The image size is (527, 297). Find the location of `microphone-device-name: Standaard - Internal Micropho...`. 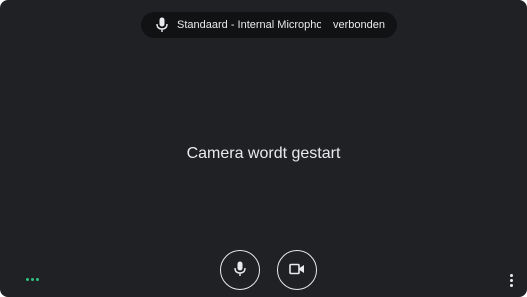

microphone-device-name: Standaard - Internal Micropho... is located at coordinates (249, 25).